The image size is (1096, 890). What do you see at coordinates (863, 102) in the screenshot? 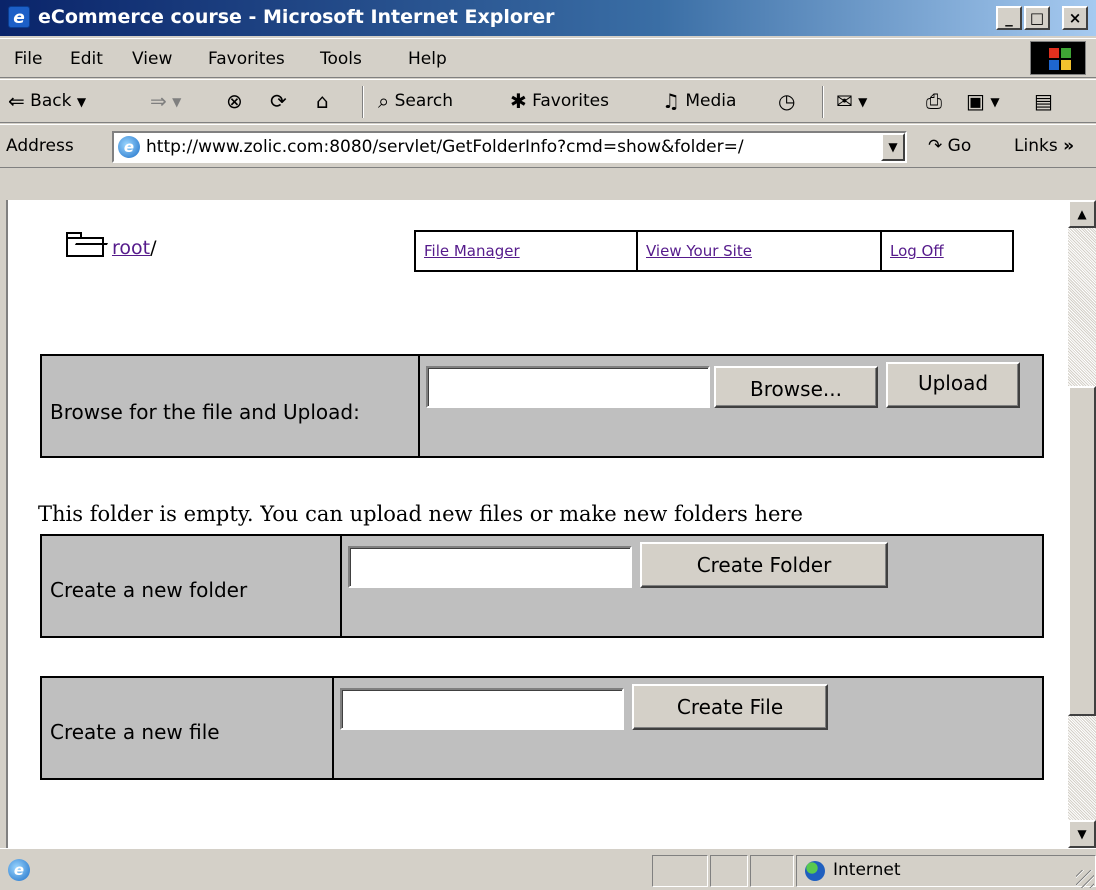
I see `mail-dropdown-icon: ▼` at bounding box center [863, 102].